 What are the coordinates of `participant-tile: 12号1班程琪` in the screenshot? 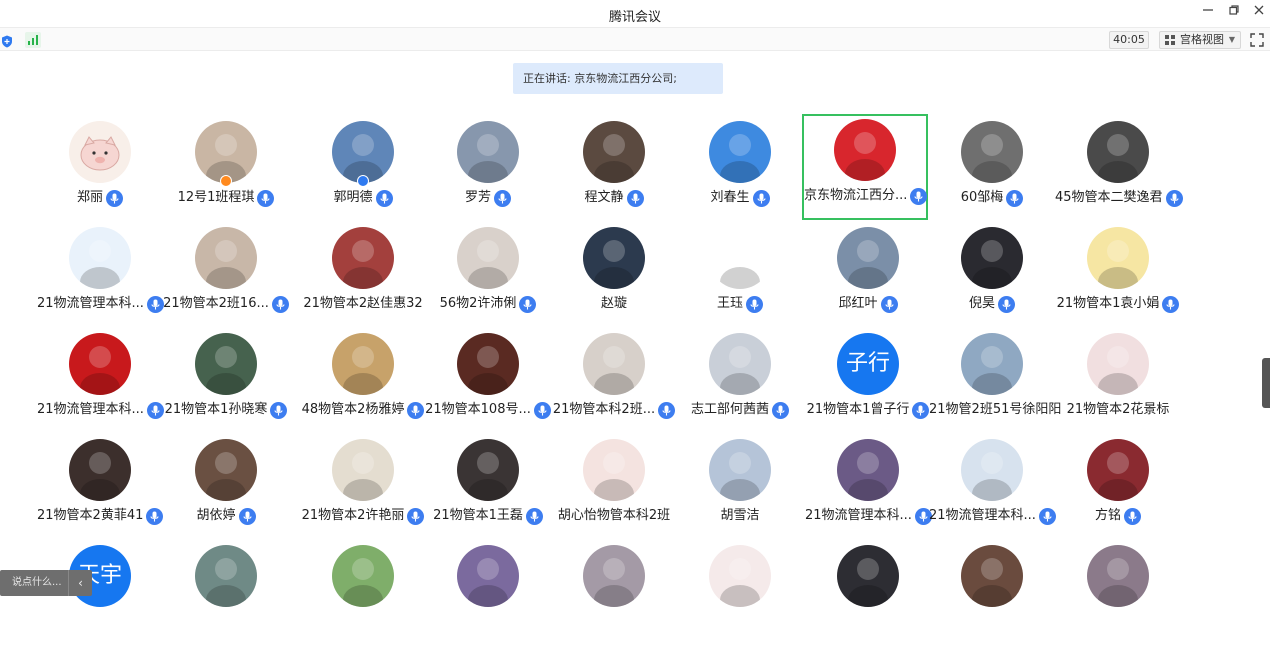 It's located at (226, 169).